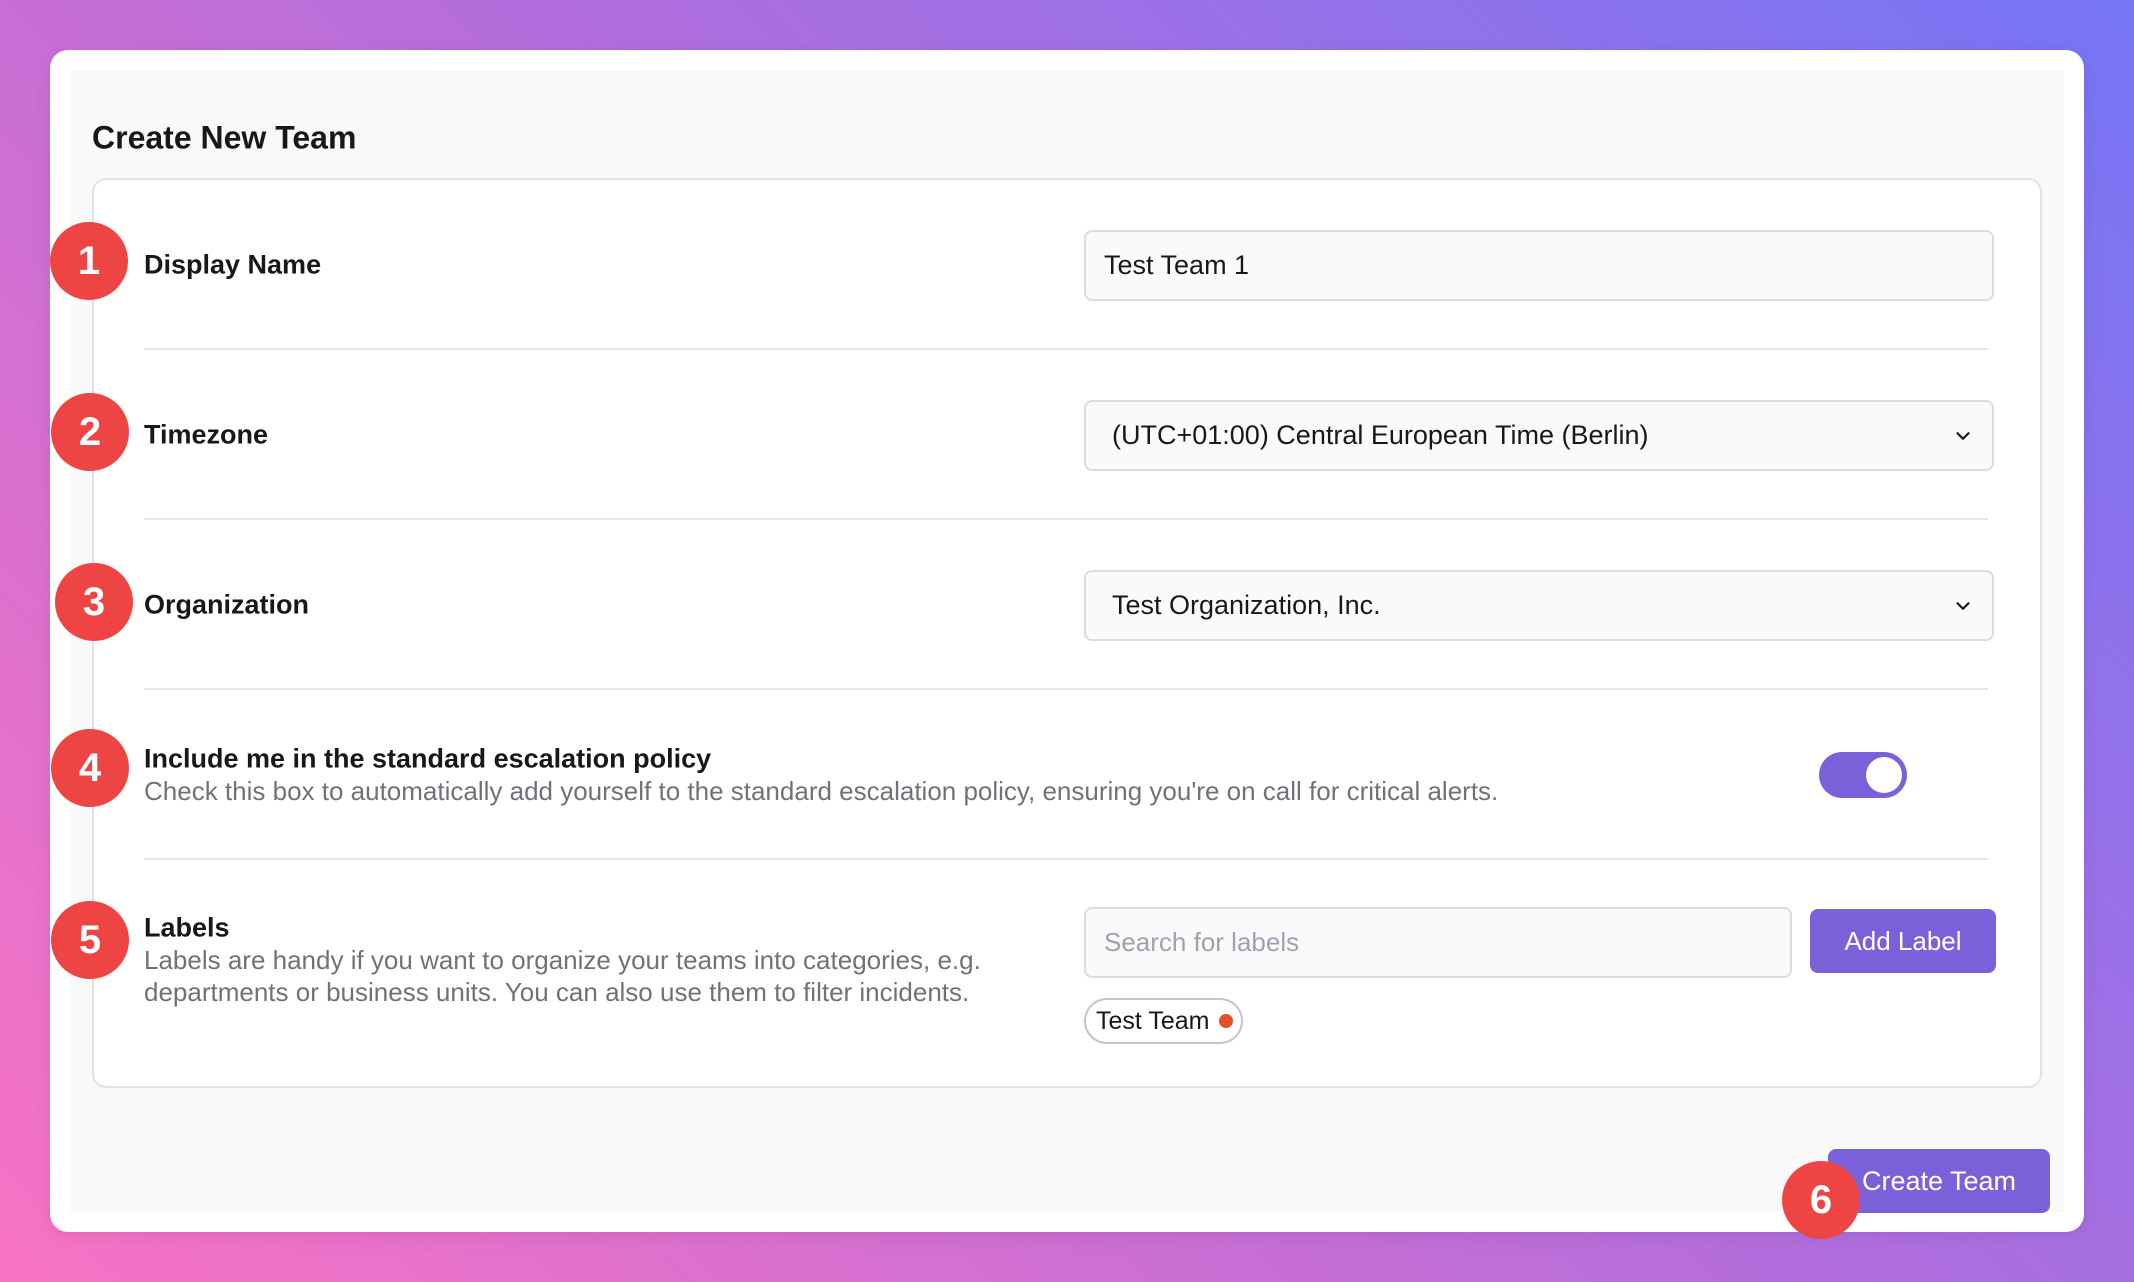 This screenshot has height=1282, width=2134. I want to click on step-badge-4: 4, so click(90, 768).